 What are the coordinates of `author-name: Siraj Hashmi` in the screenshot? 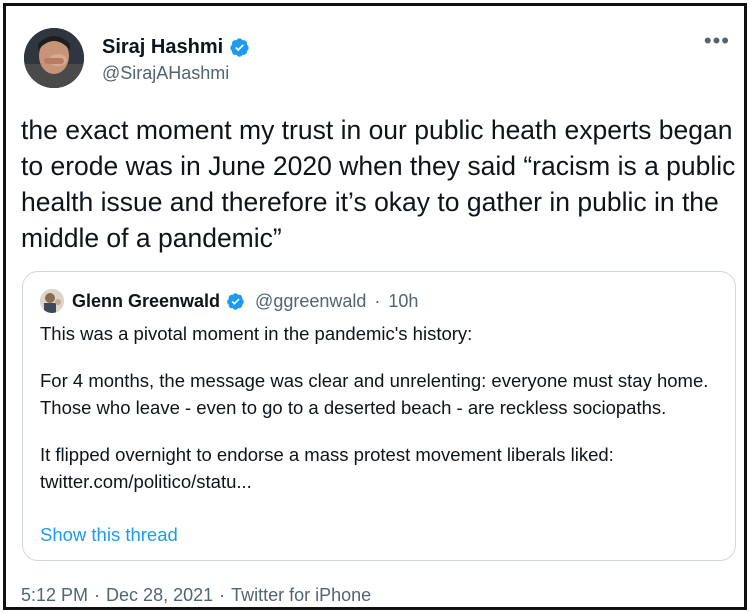 It's located at (162, 47).